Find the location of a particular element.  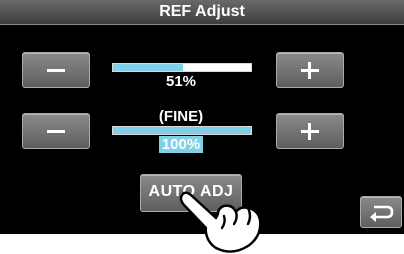

coarse-minus-button is located at coordinates (56, 70).